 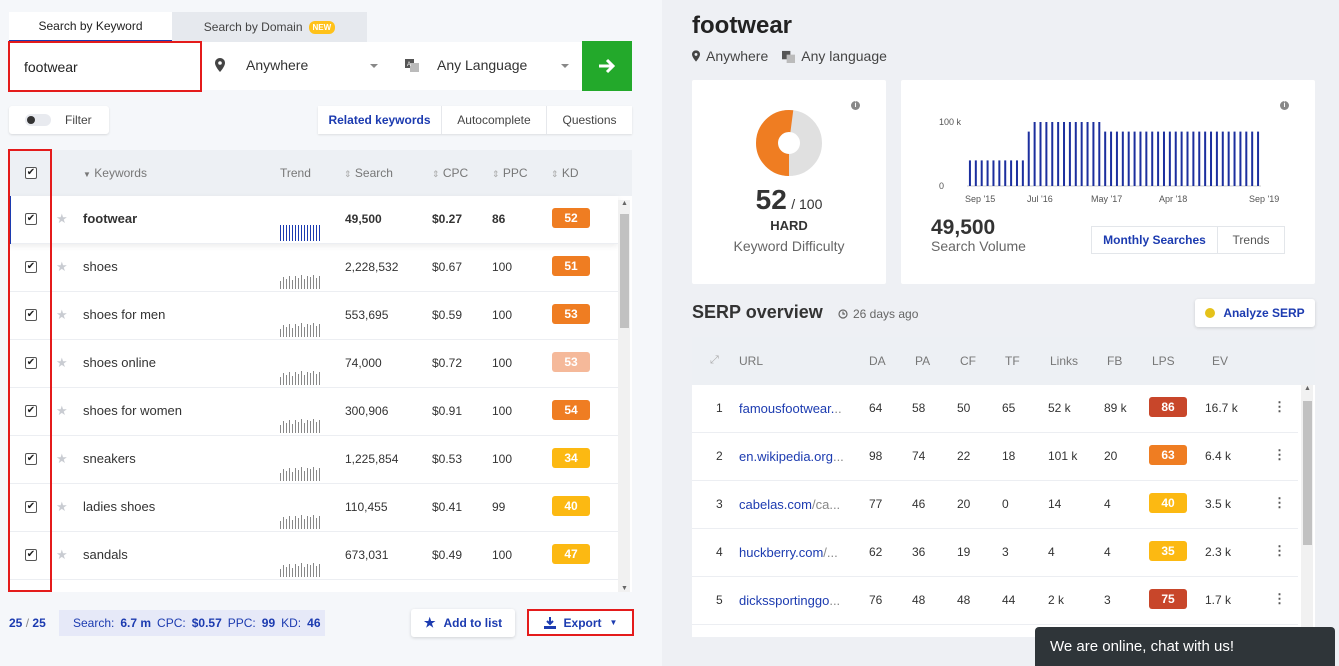 I want to click on header-cpc: ⇕ CPC, so click(x=450, y=173).